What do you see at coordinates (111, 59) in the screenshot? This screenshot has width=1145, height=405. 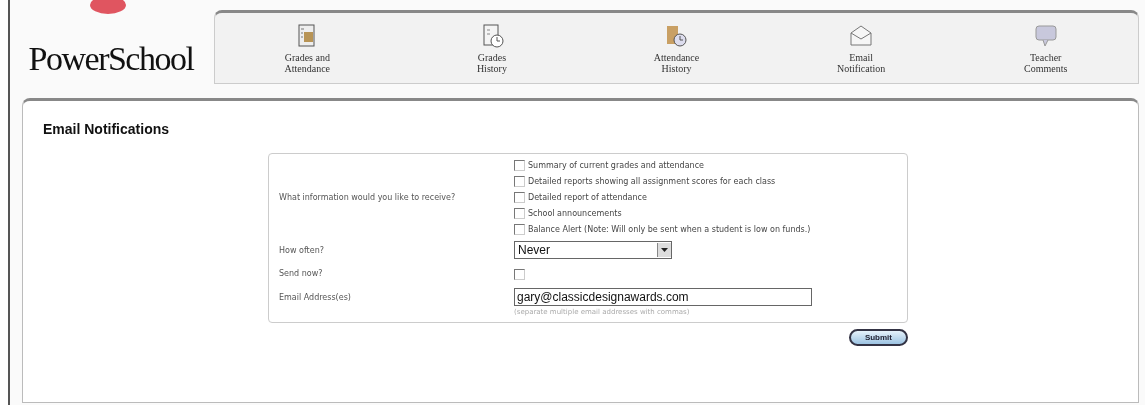 I see `logo: PowerSchool` at bounding box center [111, 59].